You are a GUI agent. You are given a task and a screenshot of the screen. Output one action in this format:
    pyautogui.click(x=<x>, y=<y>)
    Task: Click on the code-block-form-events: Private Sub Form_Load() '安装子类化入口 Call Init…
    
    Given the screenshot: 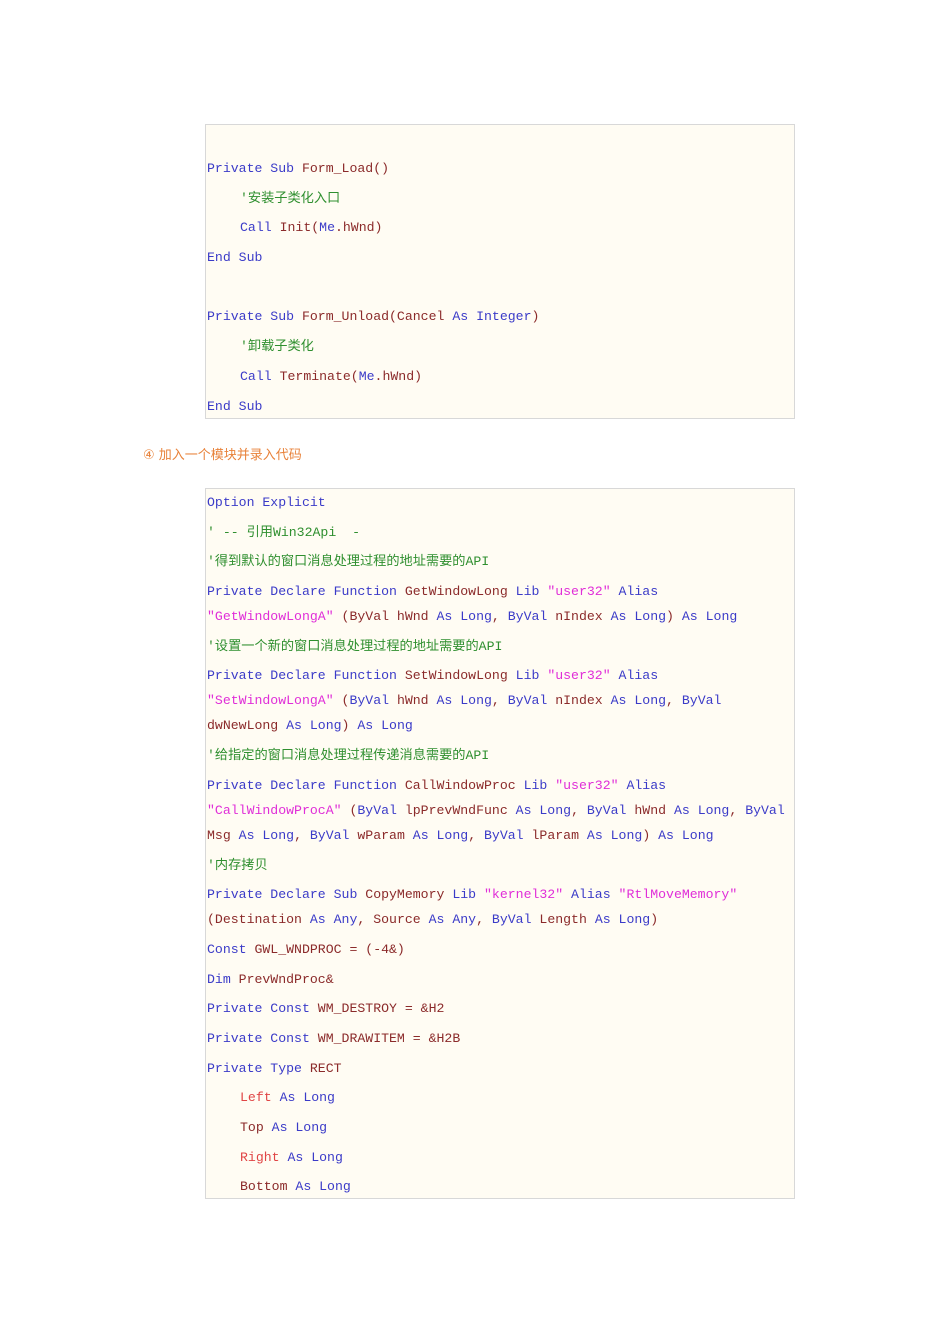 What is the action you would take?
    pyautogui.click(x=500, y=271)
    